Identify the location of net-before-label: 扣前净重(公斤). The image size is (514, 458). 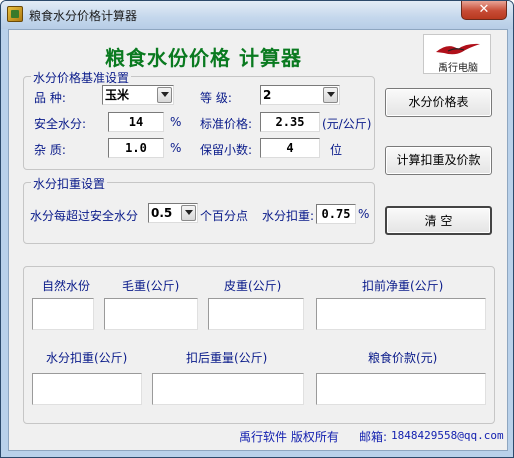
(403, 286).